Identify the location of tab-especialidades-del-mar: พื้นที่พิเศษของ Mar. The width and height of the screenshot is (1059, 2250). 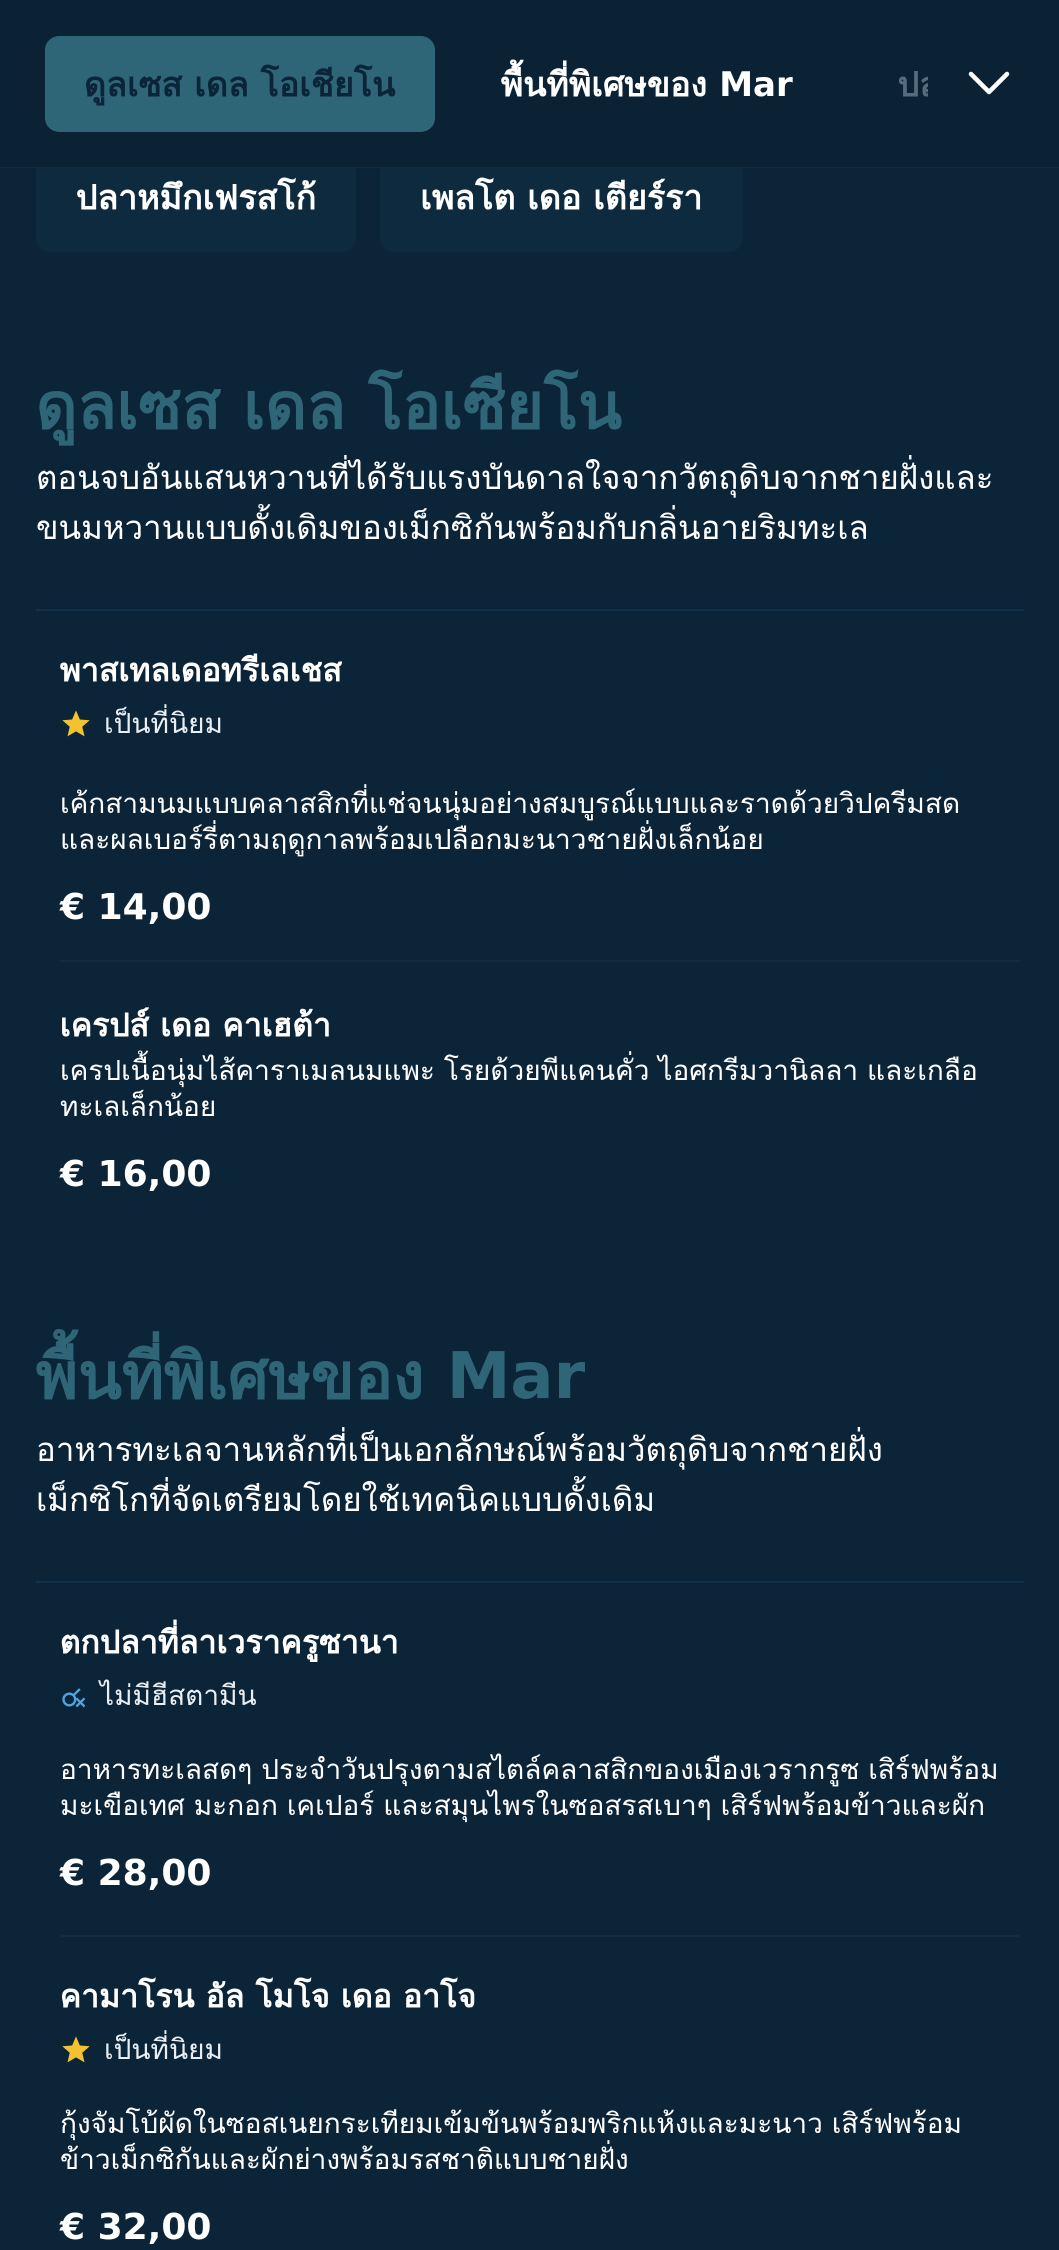
(636, 84).